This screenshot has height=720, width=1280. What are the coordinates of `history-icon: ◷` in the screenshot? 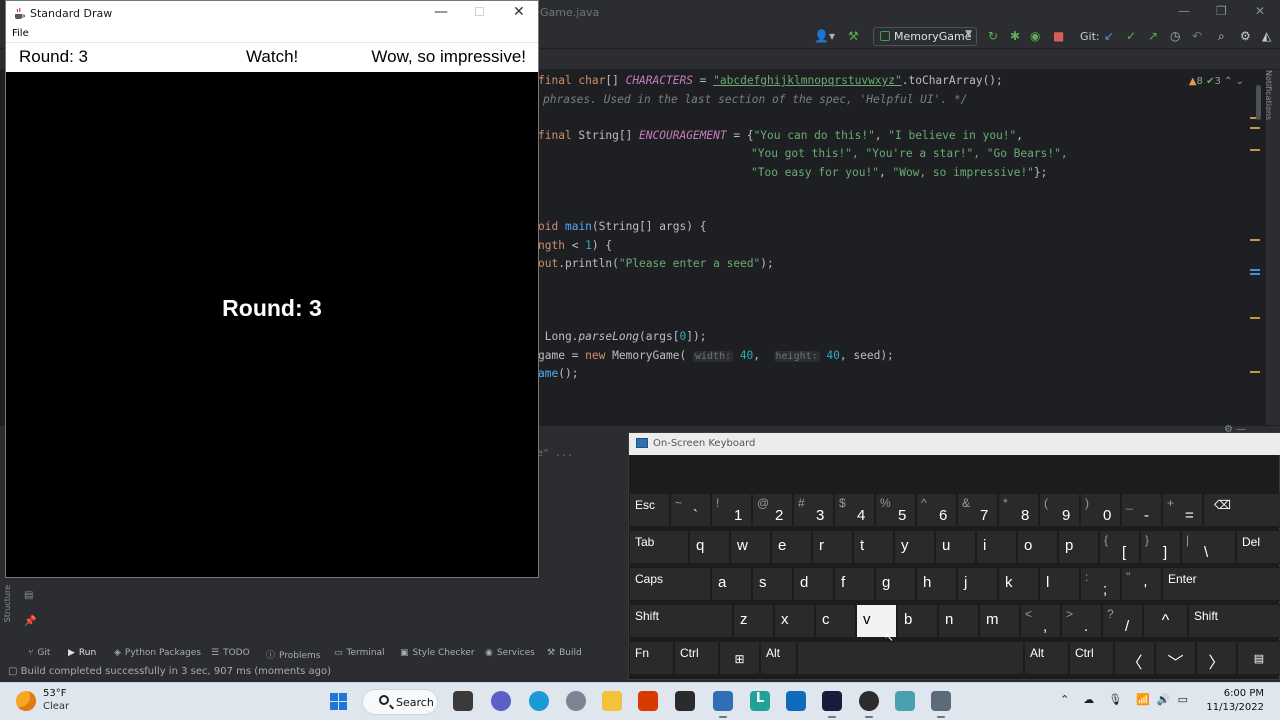 It's located at (1175, 36).